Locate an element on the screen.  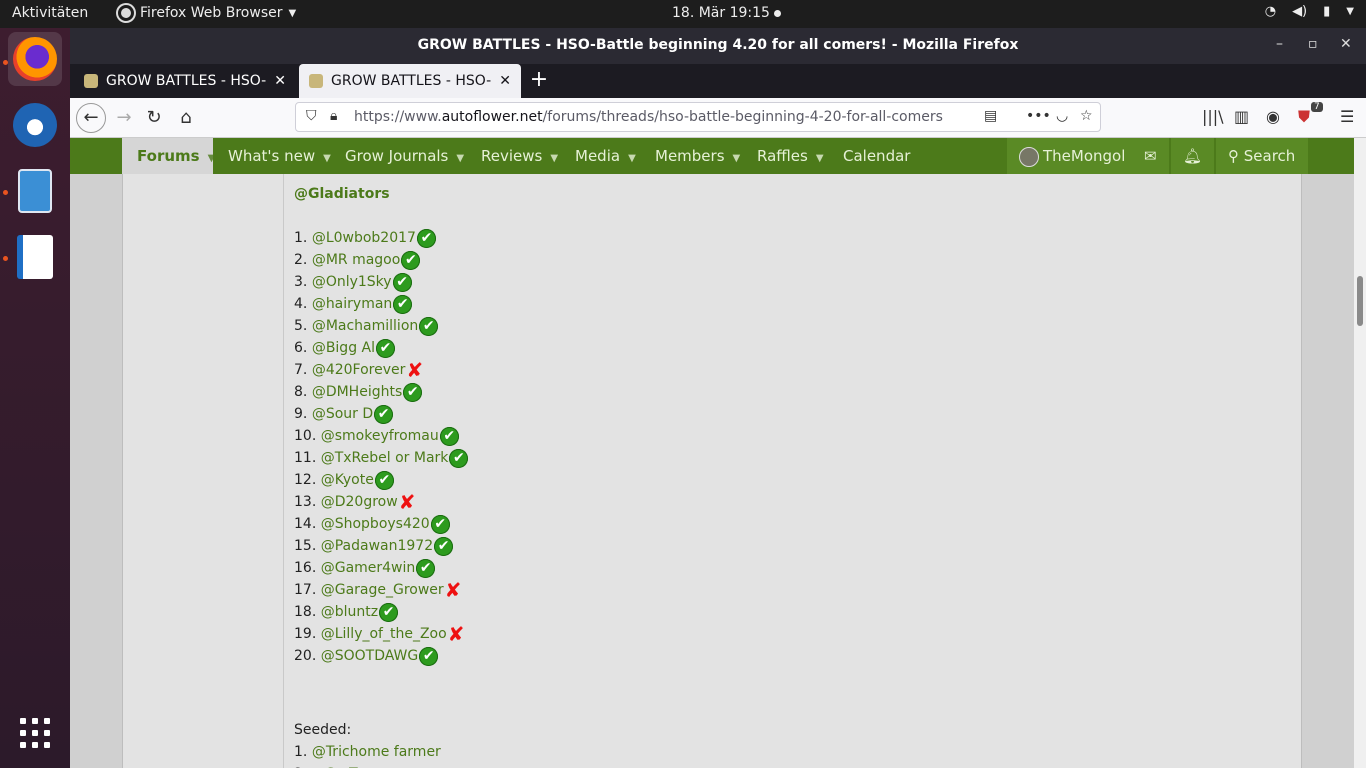
list-item: 7. @420Forever✘ is located at coordinates (358, 370).